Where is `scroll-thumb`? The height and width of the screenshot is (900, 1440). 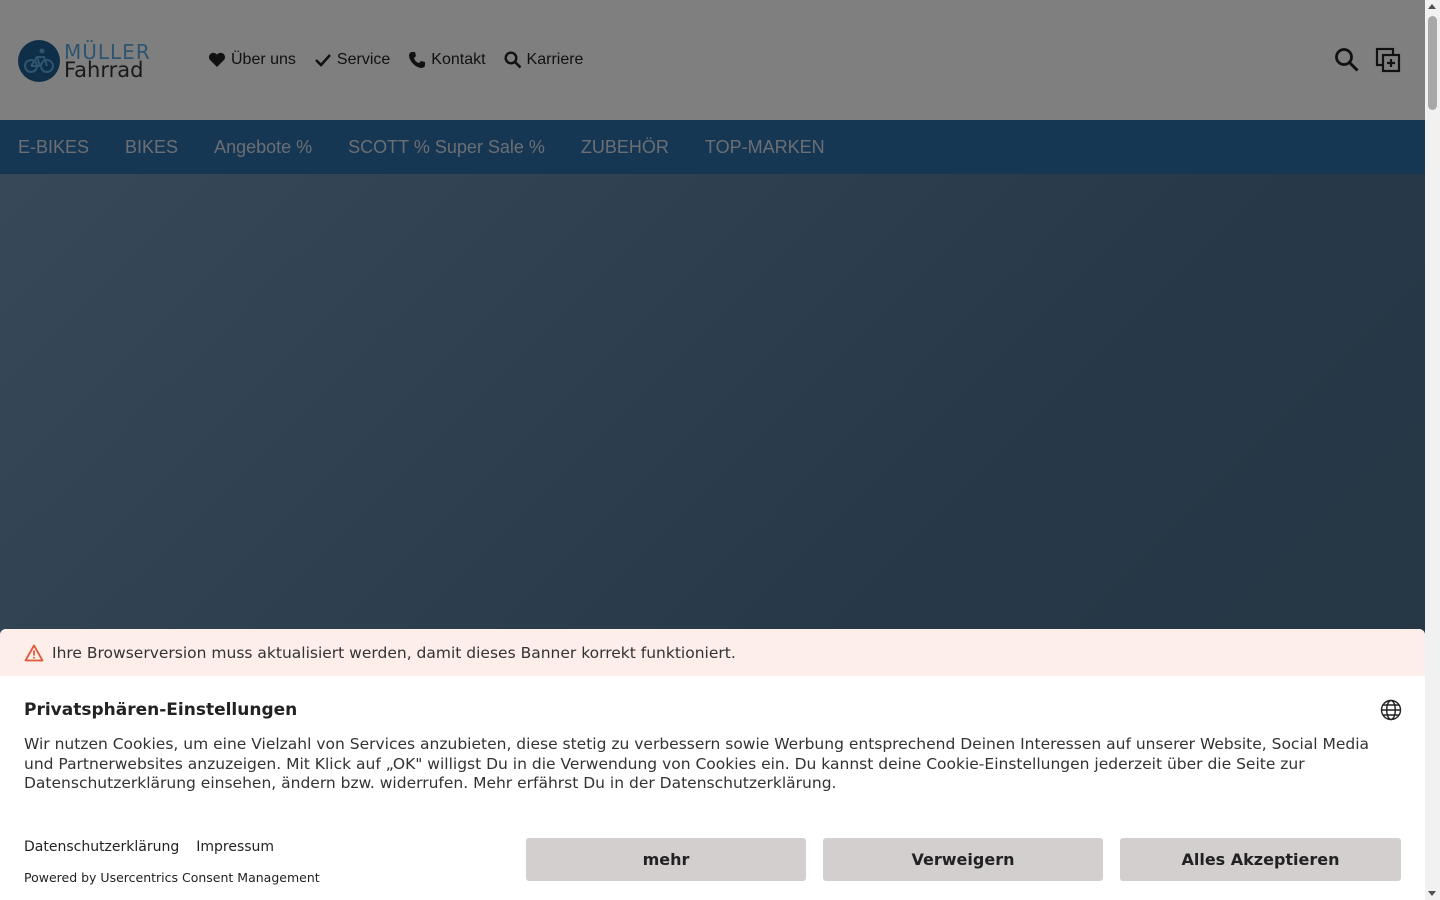 scroll-thumb is located at coordinates (1432, 63).